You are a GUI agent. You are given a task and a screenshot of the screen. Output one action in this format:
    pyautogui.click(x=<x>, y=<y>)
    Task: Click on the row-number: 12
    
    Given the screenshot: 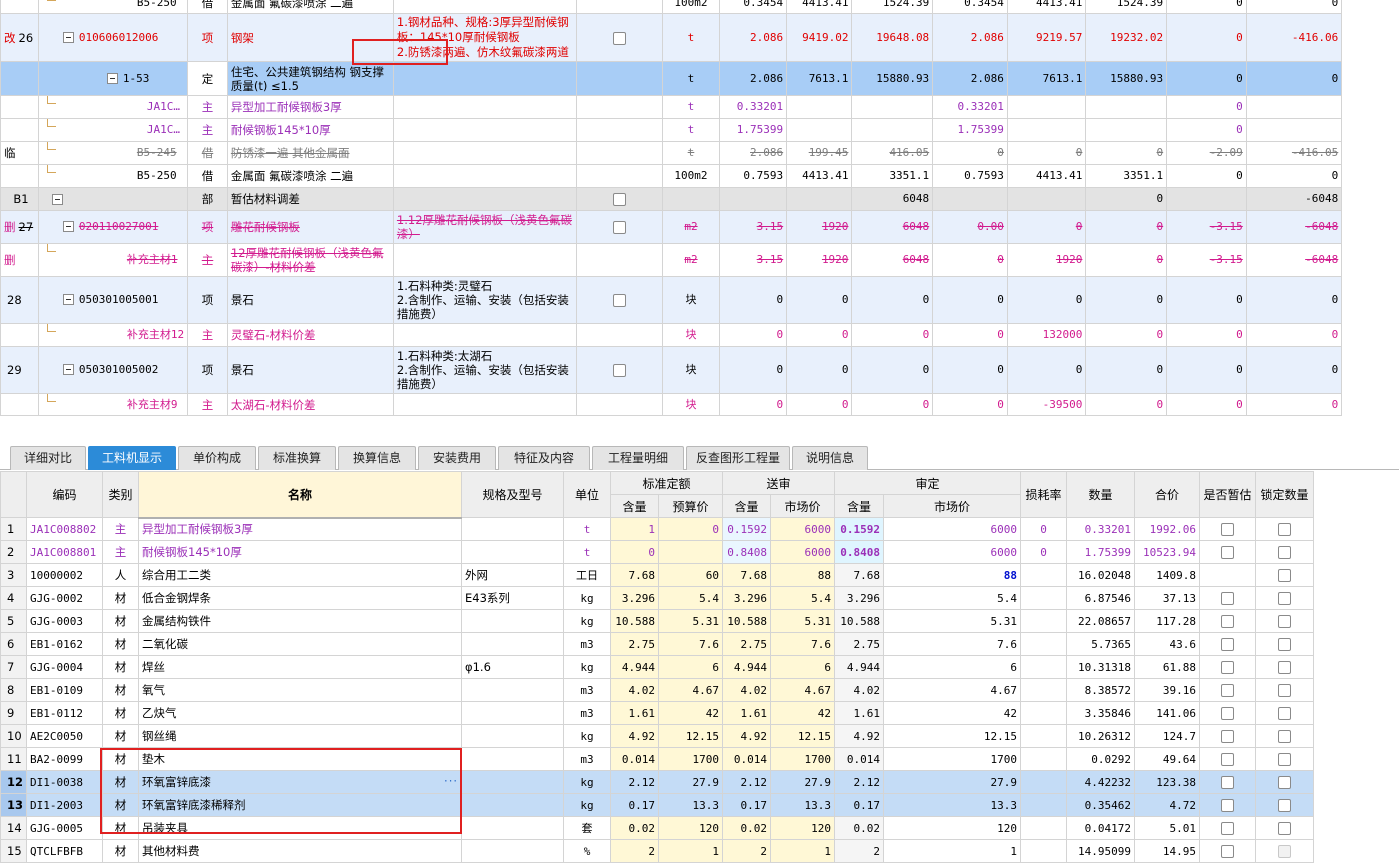 What is the action you would take?
    pyautogui.click(x=14, y=782)
    